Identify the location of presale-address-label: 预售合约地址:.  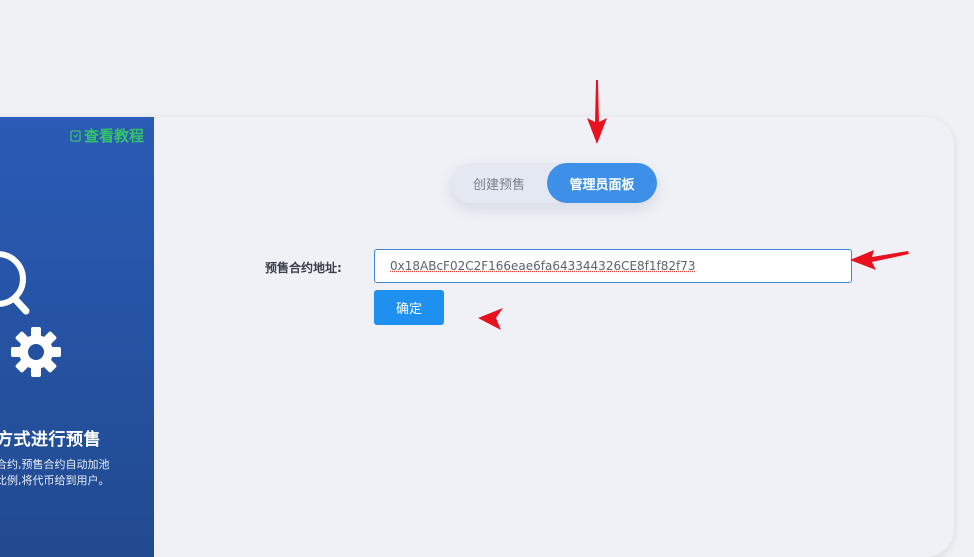
(303, 268).